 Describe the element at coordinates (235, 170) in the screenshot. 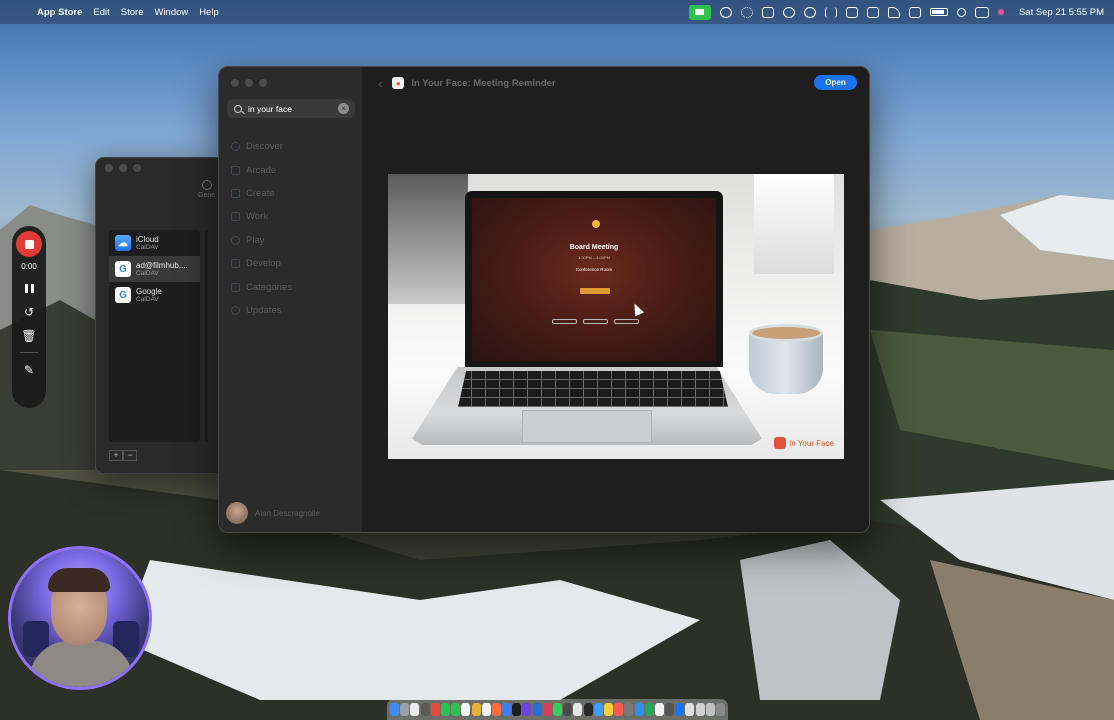

I see `joystick-icon` at that location.